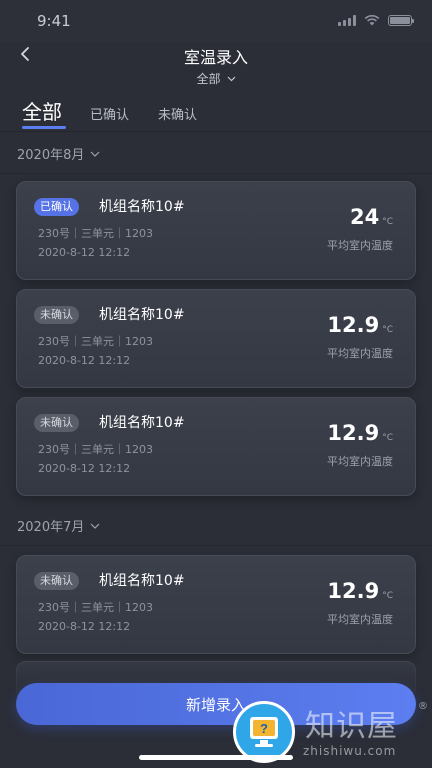 This screenshot has height=768, width=432. I want to click on status-icons, so click(376, 20).